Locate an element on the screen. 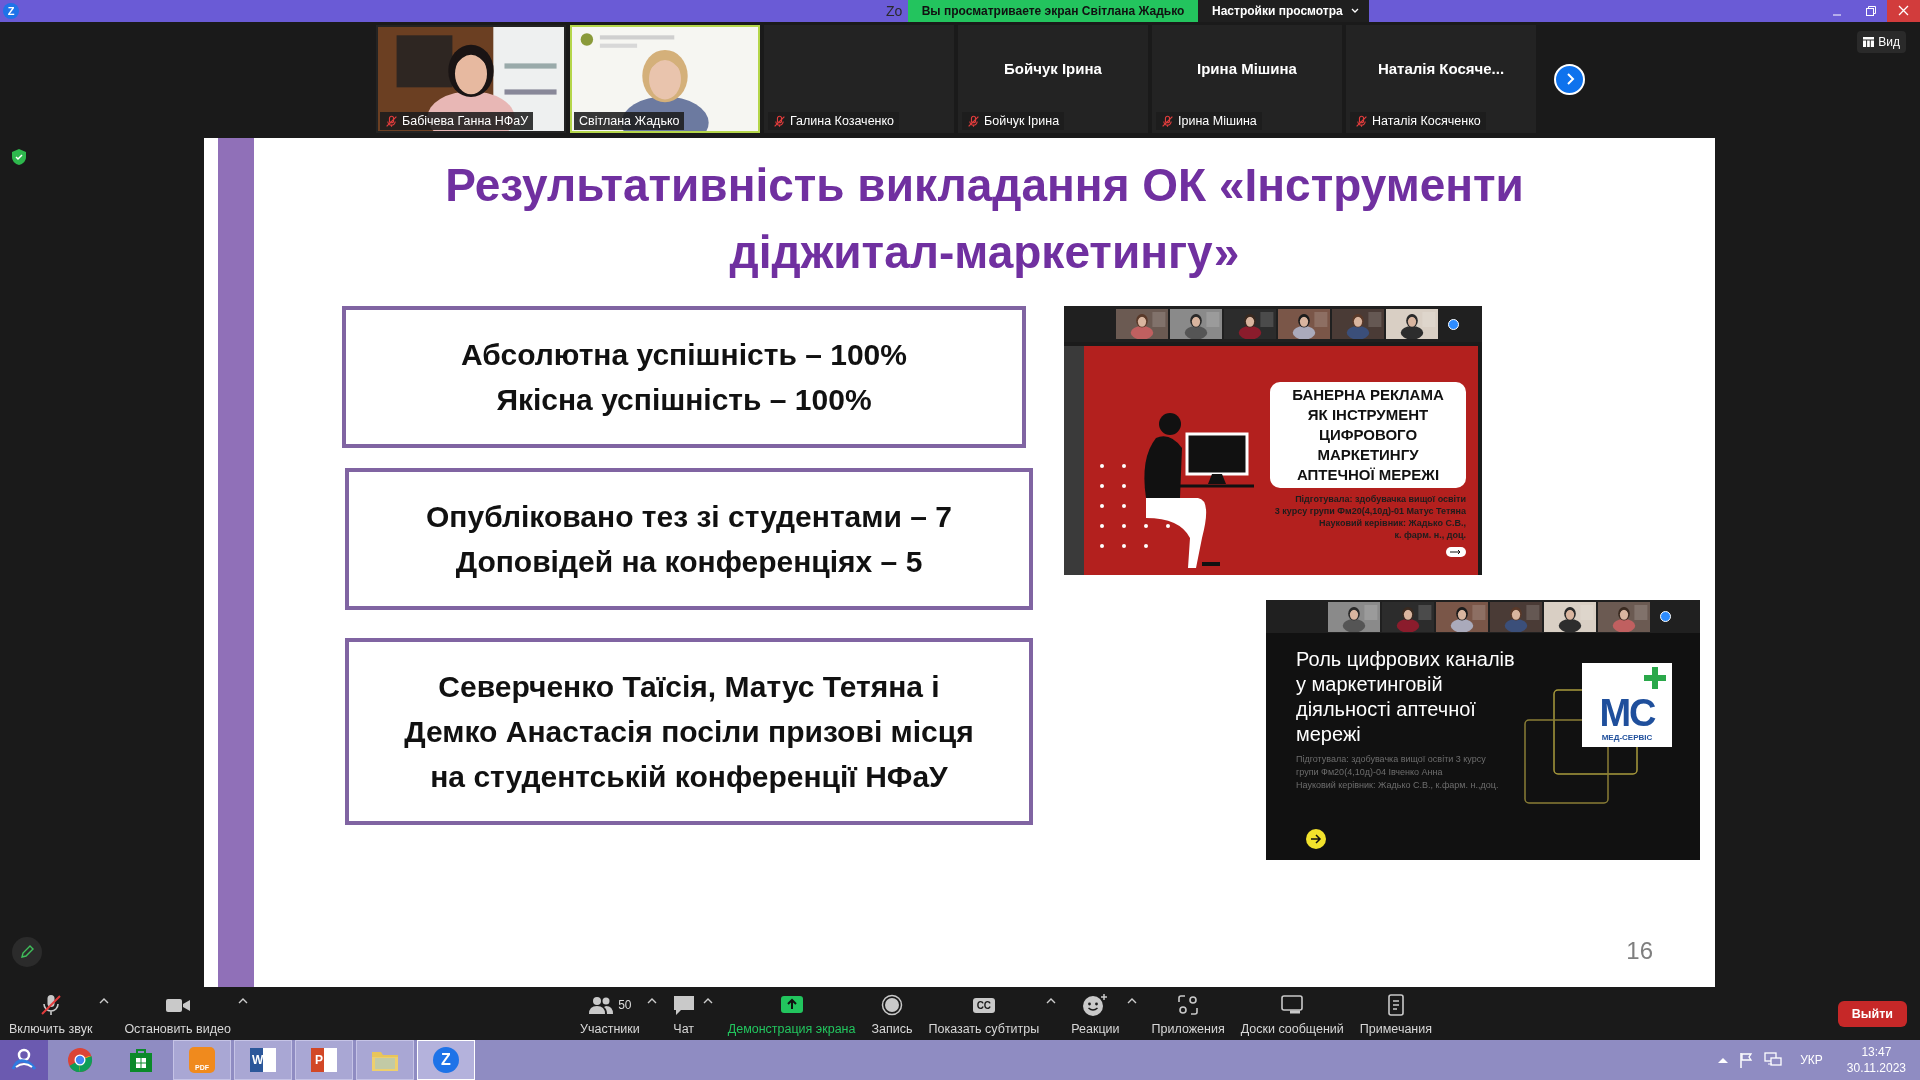 This screenshot has height=1080, width=1920. video-app-icon: Z is located at coordinates (446, 1060).